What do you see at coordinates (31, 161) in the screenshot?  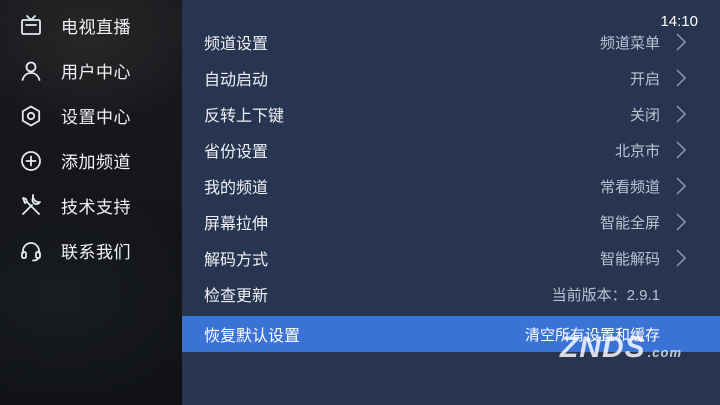 I see `add-circle-icon` at bounding box center [31, 161].